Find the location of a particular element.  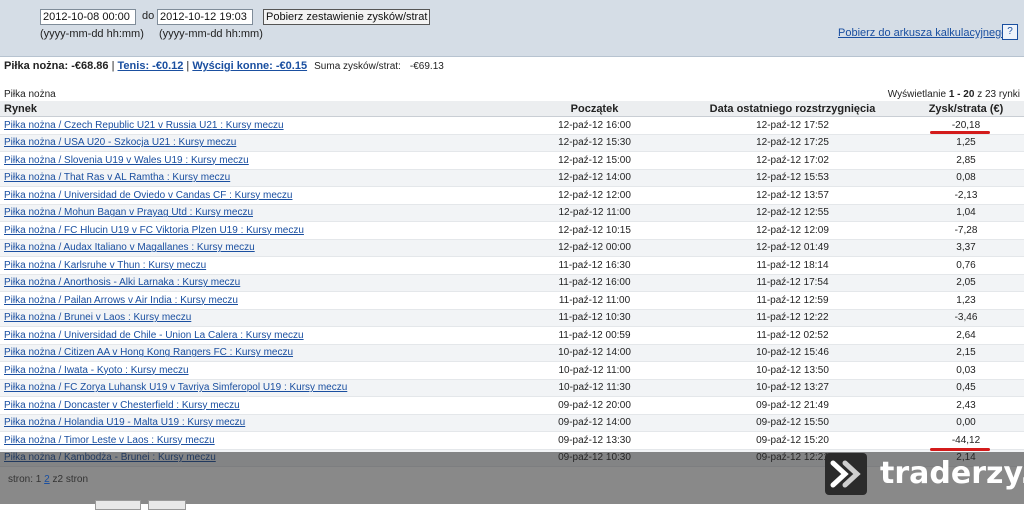

date-from-input: 2012-10-08 00:00 is located at coordinates (88, 17).